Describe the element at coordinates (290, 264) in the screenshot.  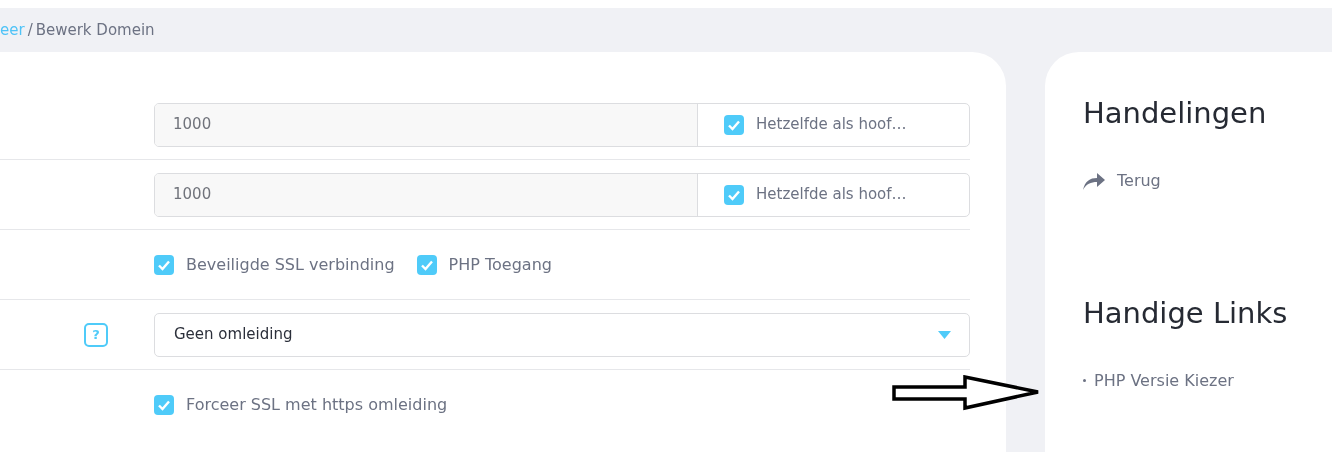
I see `checkbox-label: Beveiligde SSL verbinding` at that location.